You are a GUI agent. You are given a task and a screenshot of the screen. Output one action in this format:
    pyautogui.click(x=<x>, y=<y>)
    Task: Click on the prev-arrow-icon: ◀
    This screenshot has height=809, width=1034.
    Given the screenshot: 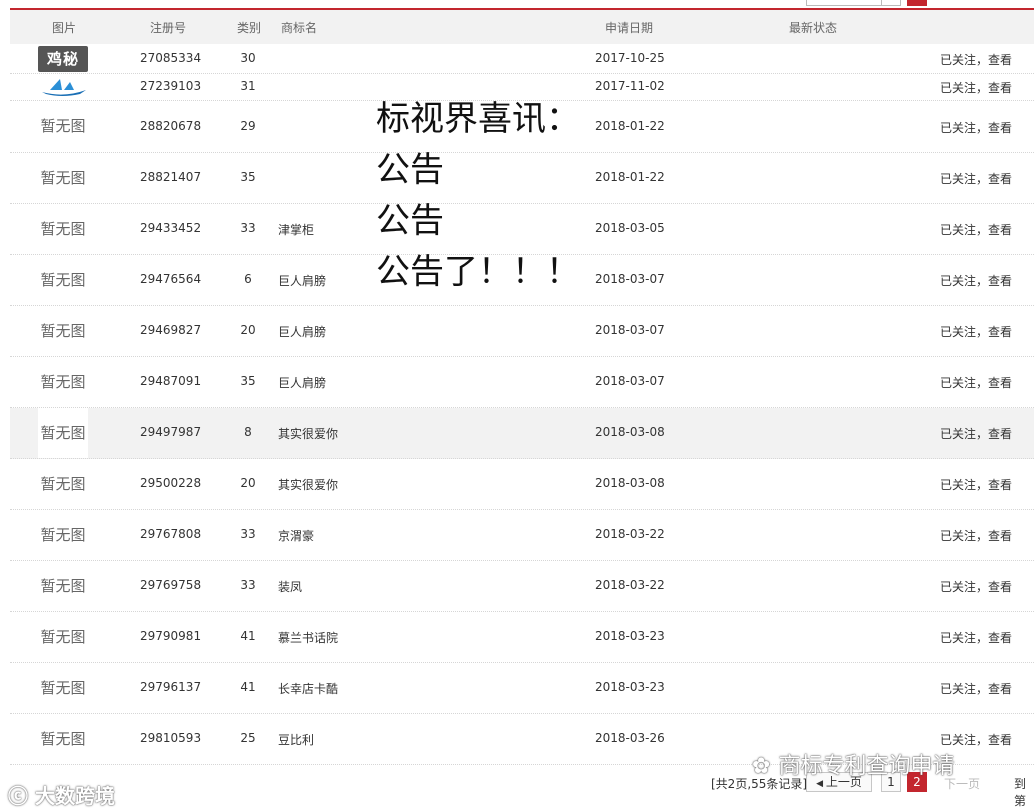 What is the action you would take?
    pyautogui.click(x=821, y=784)
    